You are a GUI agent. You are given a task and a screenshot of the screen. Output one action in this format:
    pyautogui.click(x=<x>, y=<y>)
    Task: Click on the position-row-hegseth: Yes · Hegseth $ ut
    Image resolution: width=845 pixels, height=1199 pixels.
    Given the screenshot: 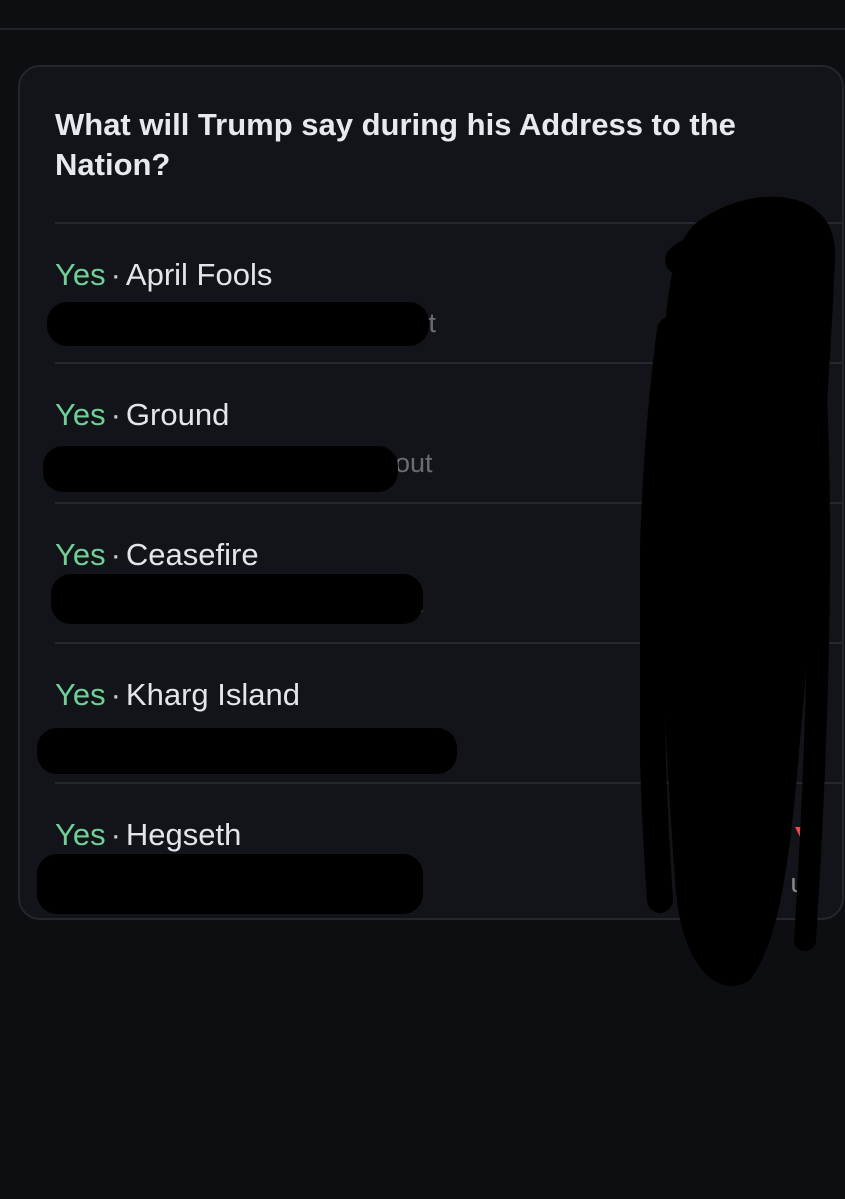 What is the action you would take?
    pyautogui.click(x=439, y=850)
    